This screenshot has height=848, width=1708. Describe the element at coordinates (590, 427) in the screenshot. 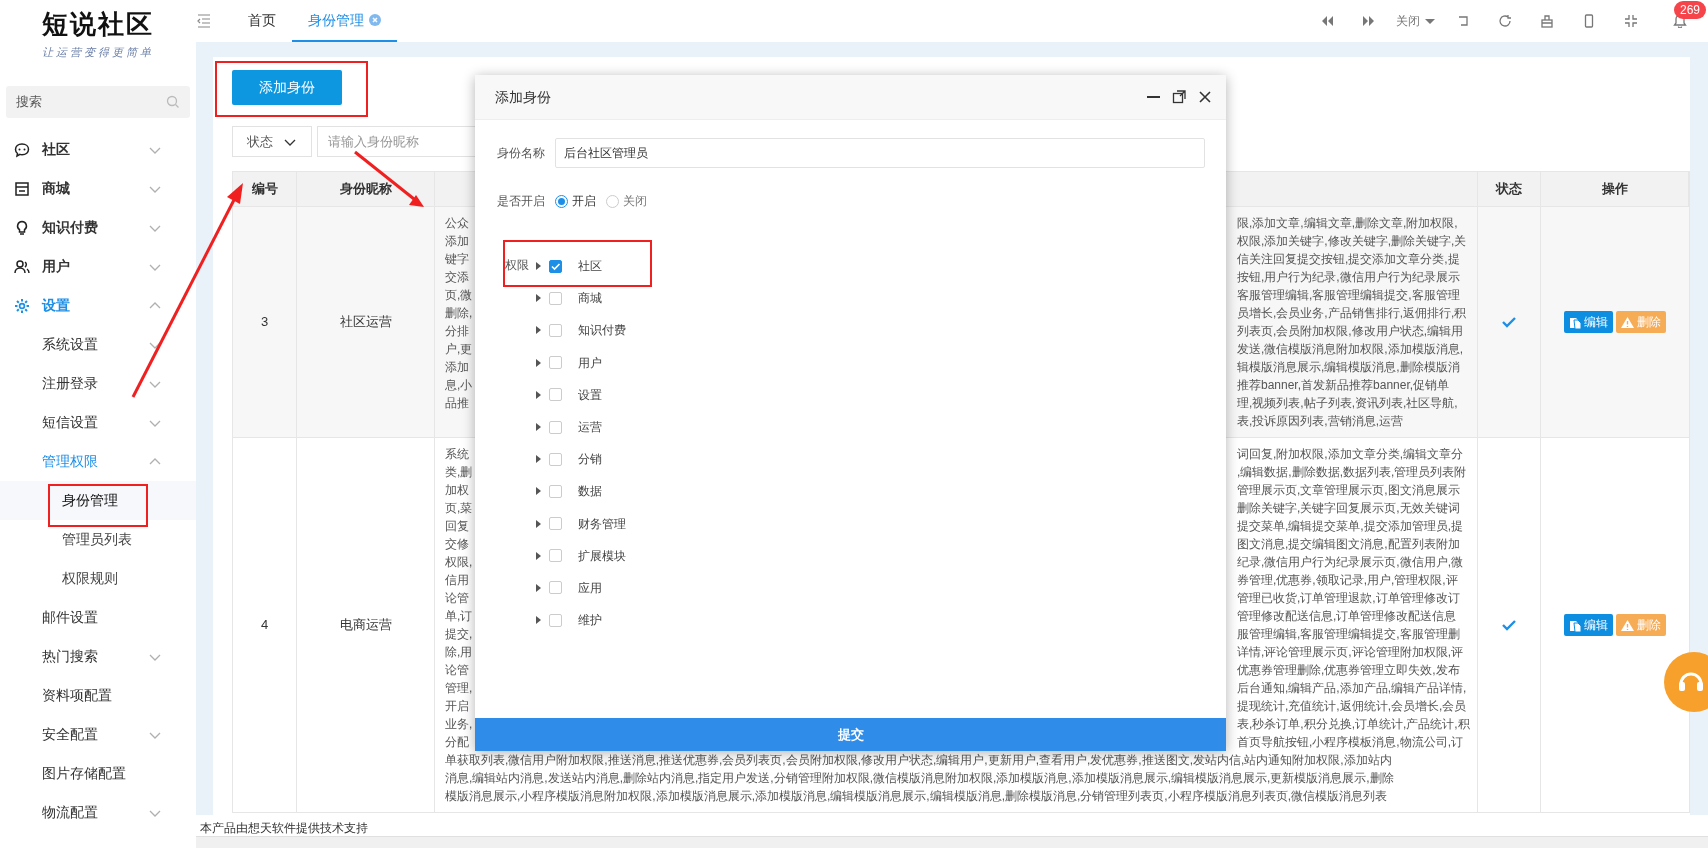

I see `tree-item: 运营` at that location.